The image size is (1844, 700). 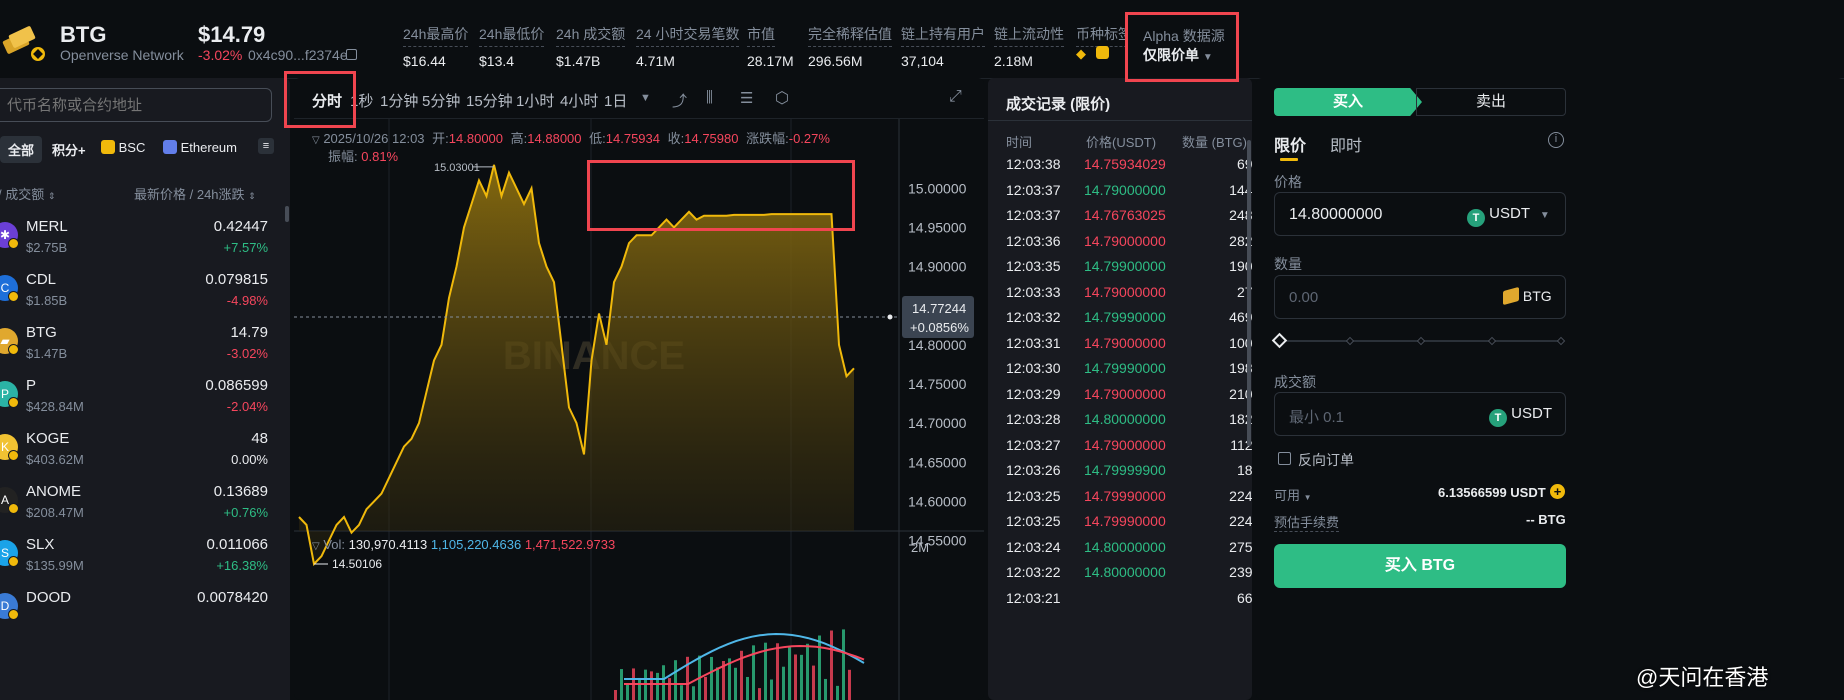 I want to click on price-label: 价格, so click(x=1288, y=182).